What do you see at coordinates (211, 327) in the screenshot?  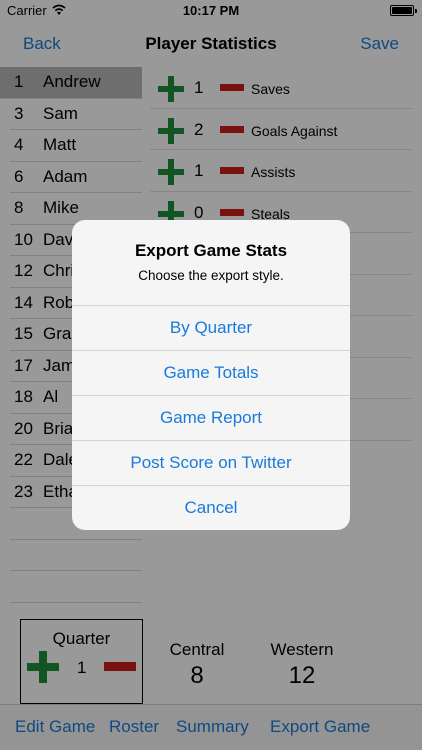 I see `by-quarter-button: By Quarter` at bounding box center [211, 327].